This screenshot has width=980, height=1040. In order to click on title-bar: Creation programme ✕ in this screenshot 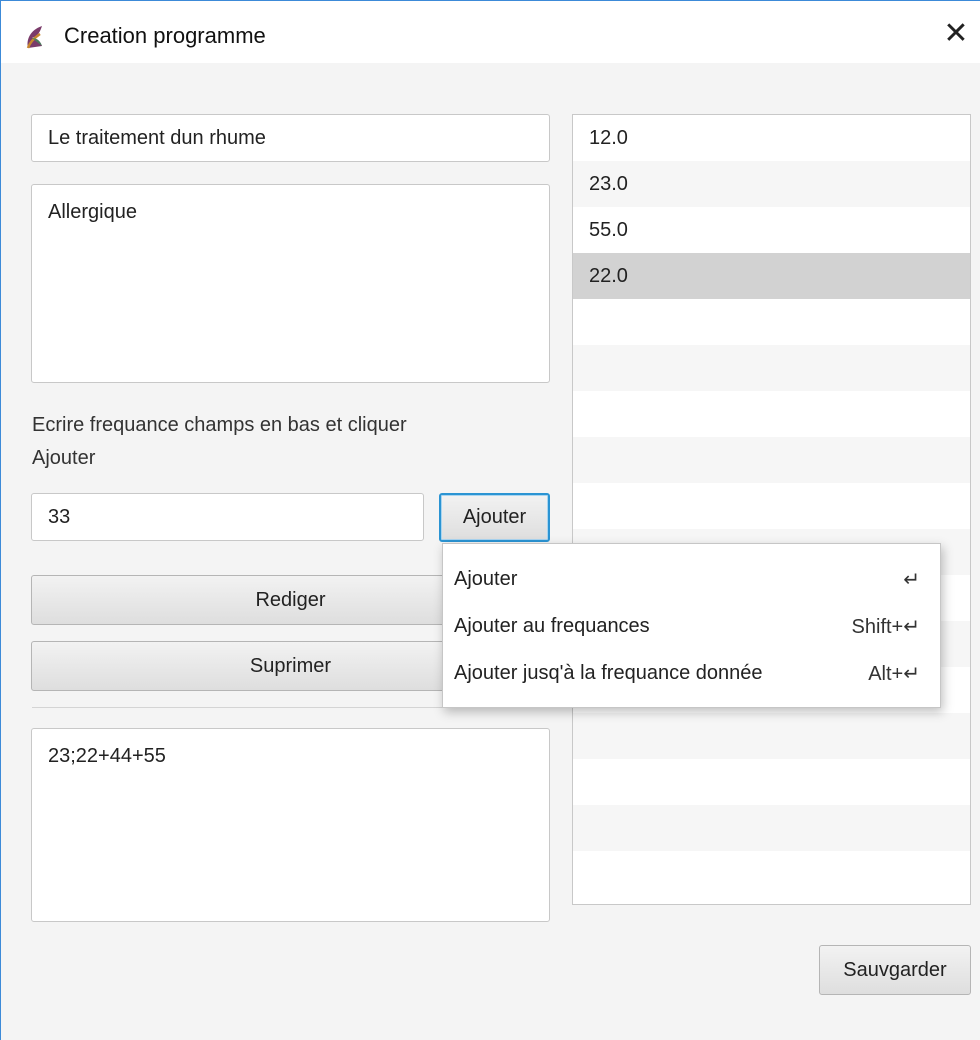, I will do `click(490, 32)`.